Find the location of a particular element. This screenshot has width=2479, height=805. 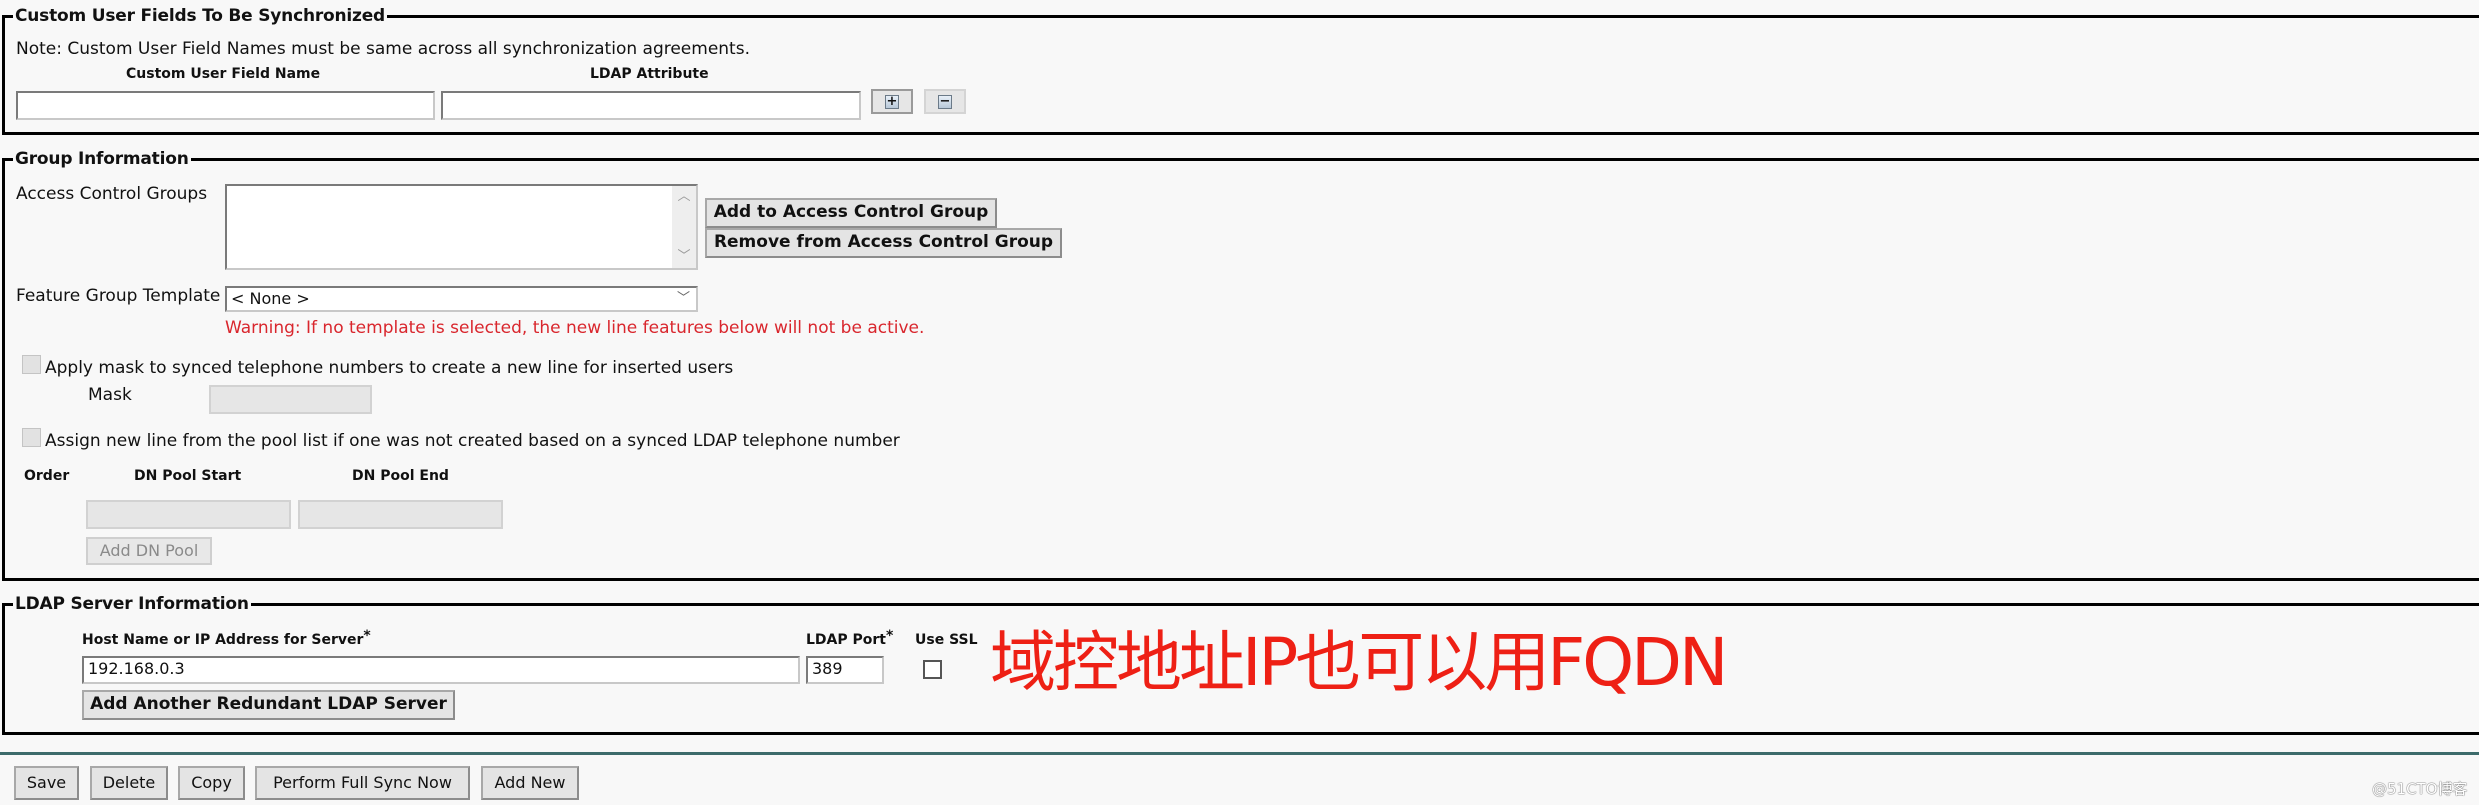

chevron-down-icon: ﹀ is located at coordinates (683, 298).